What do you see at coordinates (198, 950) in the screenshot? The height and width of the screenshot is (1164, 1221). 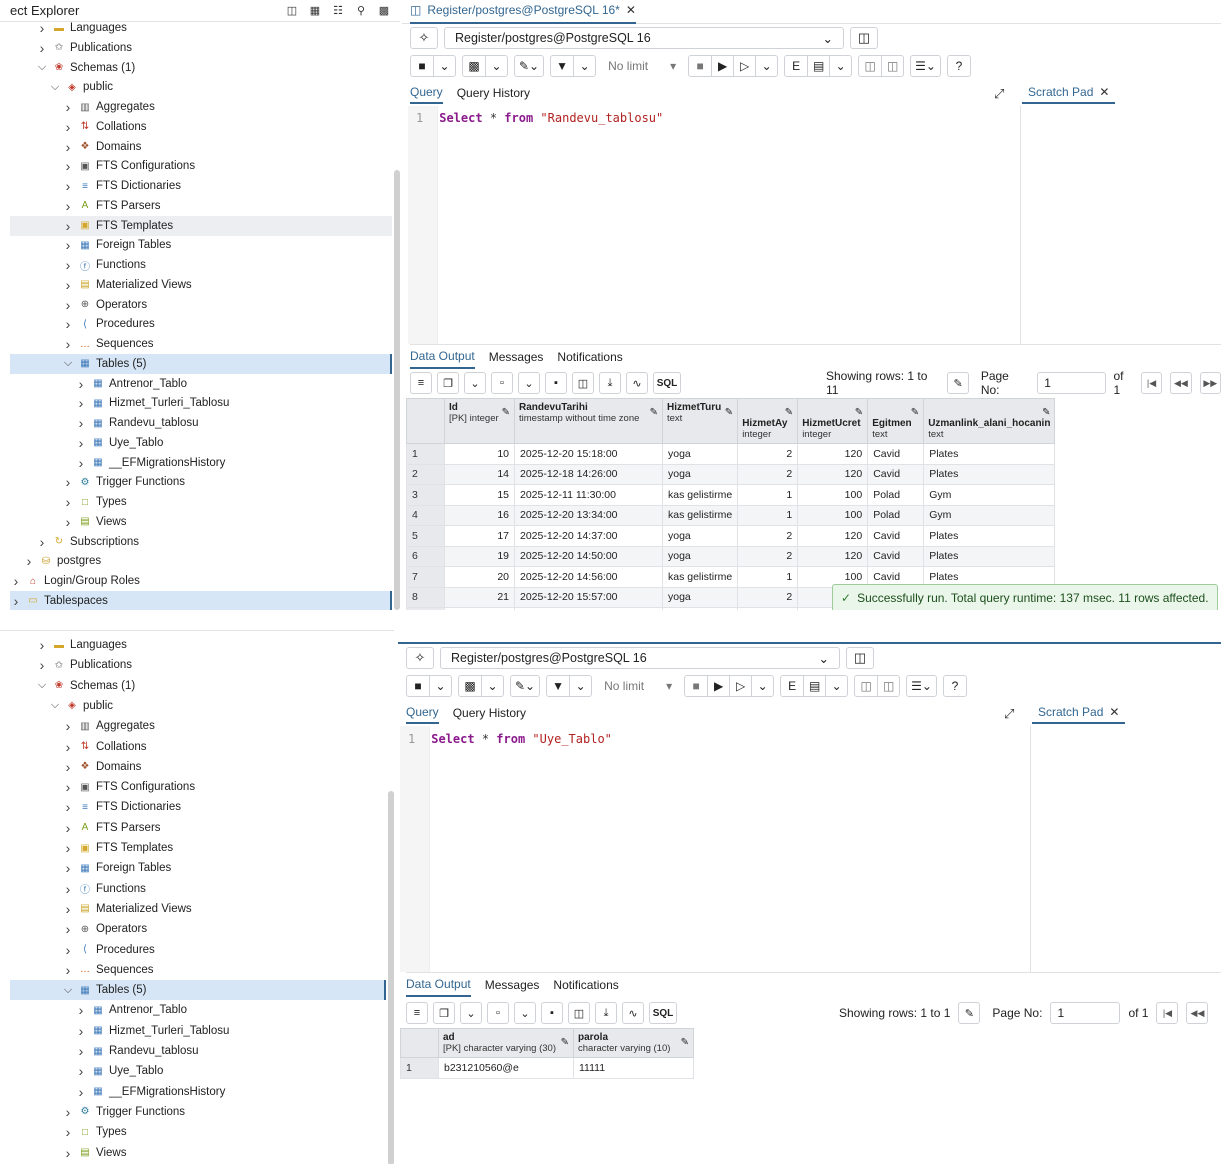 I see `tree-item: › ⟨ Procedures` at bounding box center [198, 950].